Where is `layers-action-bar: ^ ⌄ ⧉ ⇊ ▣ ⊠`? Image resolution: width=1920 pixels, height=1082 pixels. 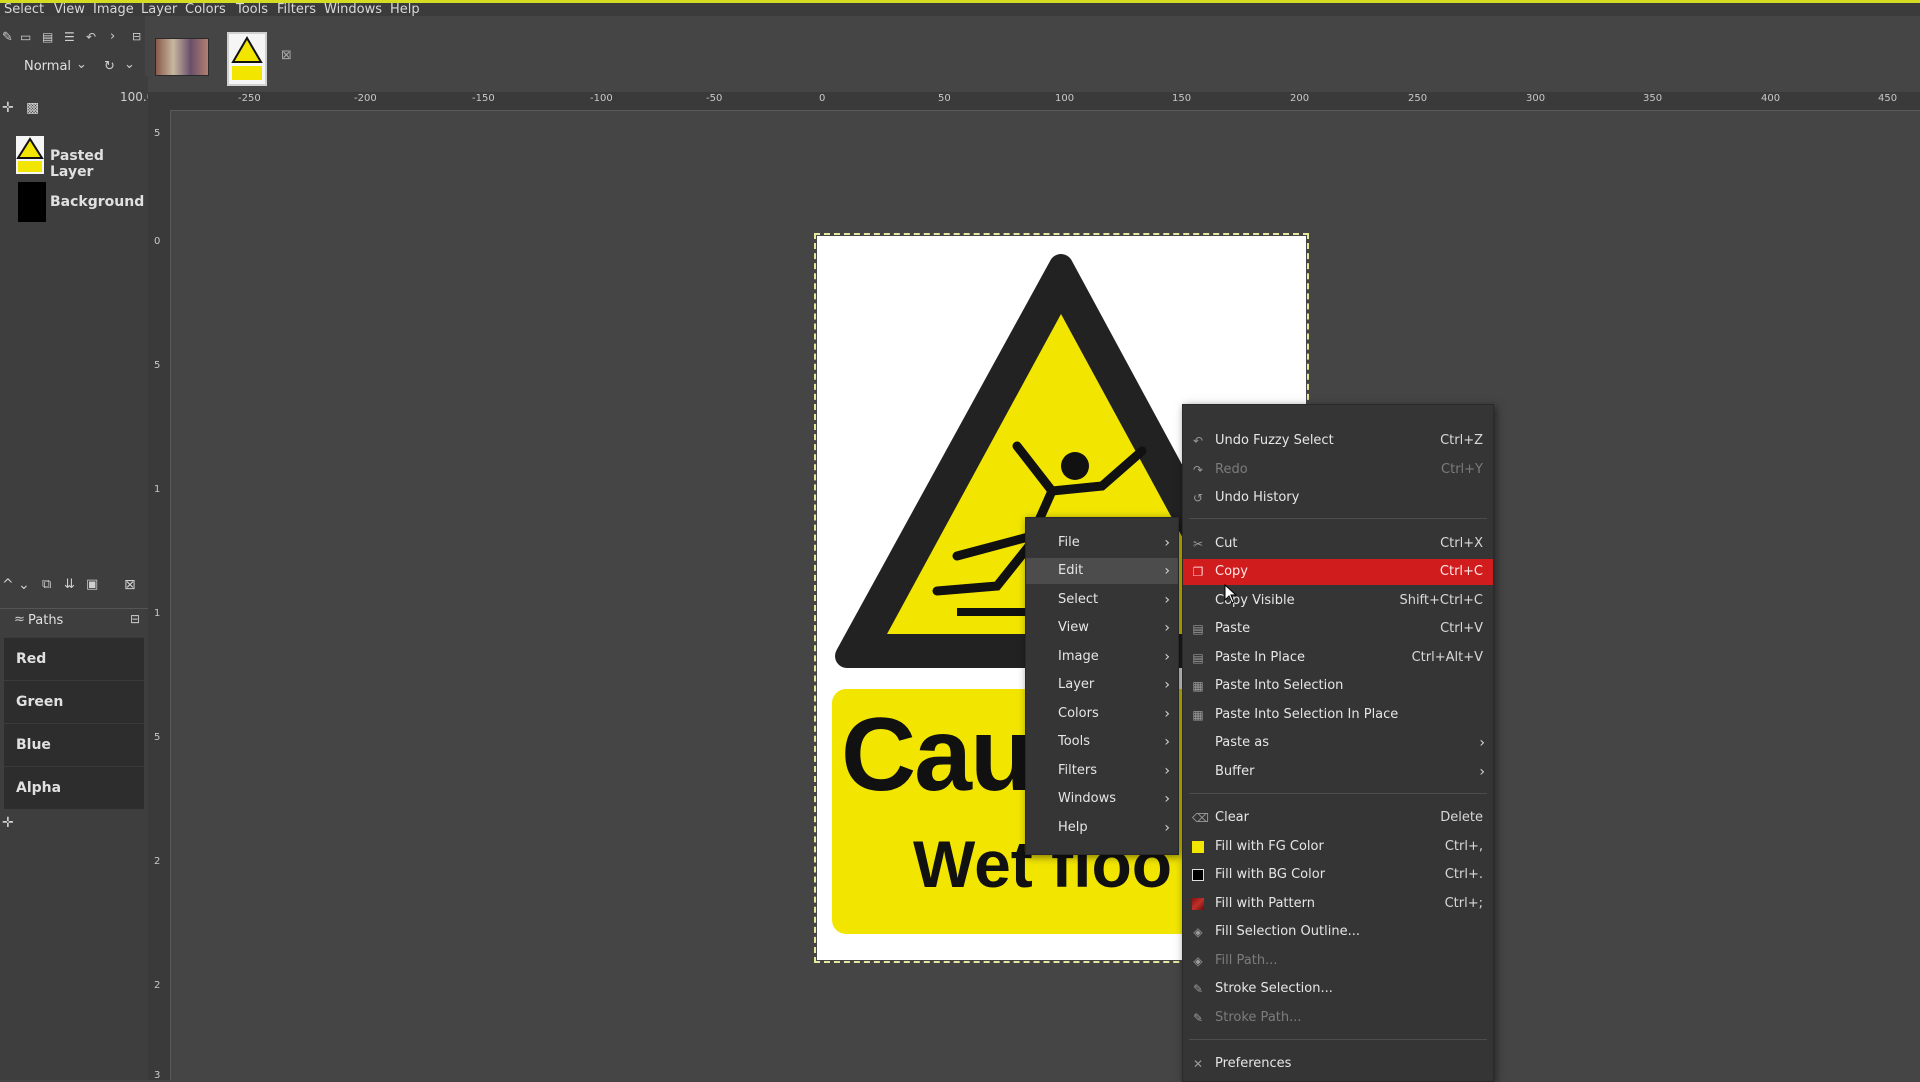 layers-action-bar: ^ ⌄ ⧉ ⇊ ▣ ⊠ is located at coordinates (74, 587).